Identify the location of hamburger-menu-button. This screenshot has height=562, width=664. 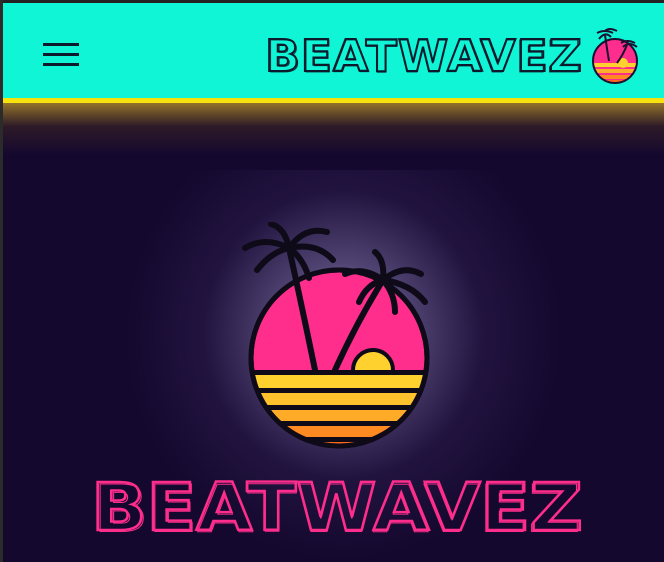
(61, 55).